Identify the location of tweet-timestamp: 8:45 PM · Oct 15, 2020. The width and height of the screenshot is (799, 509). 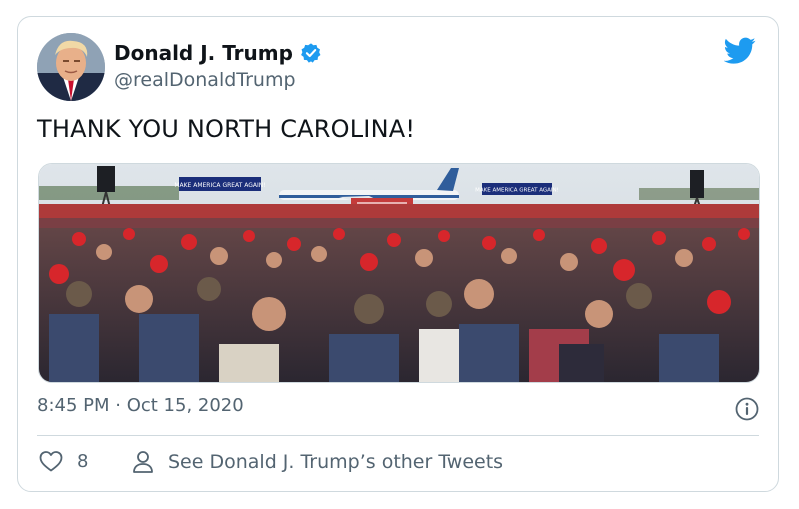
(140, 405).